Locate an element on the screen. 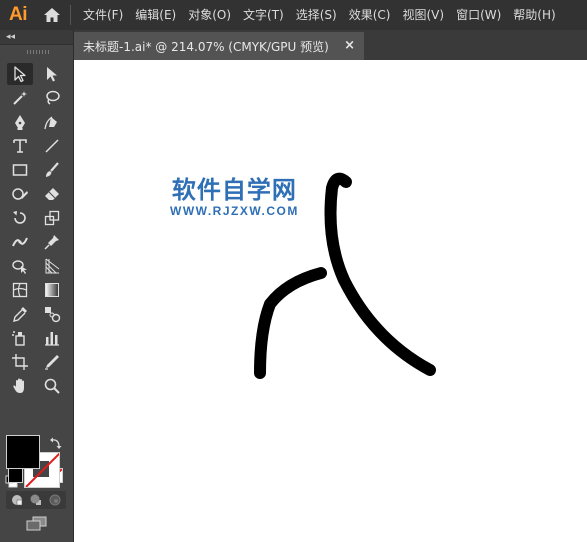  magic-wand-icon is located at coordinates (20, 98).